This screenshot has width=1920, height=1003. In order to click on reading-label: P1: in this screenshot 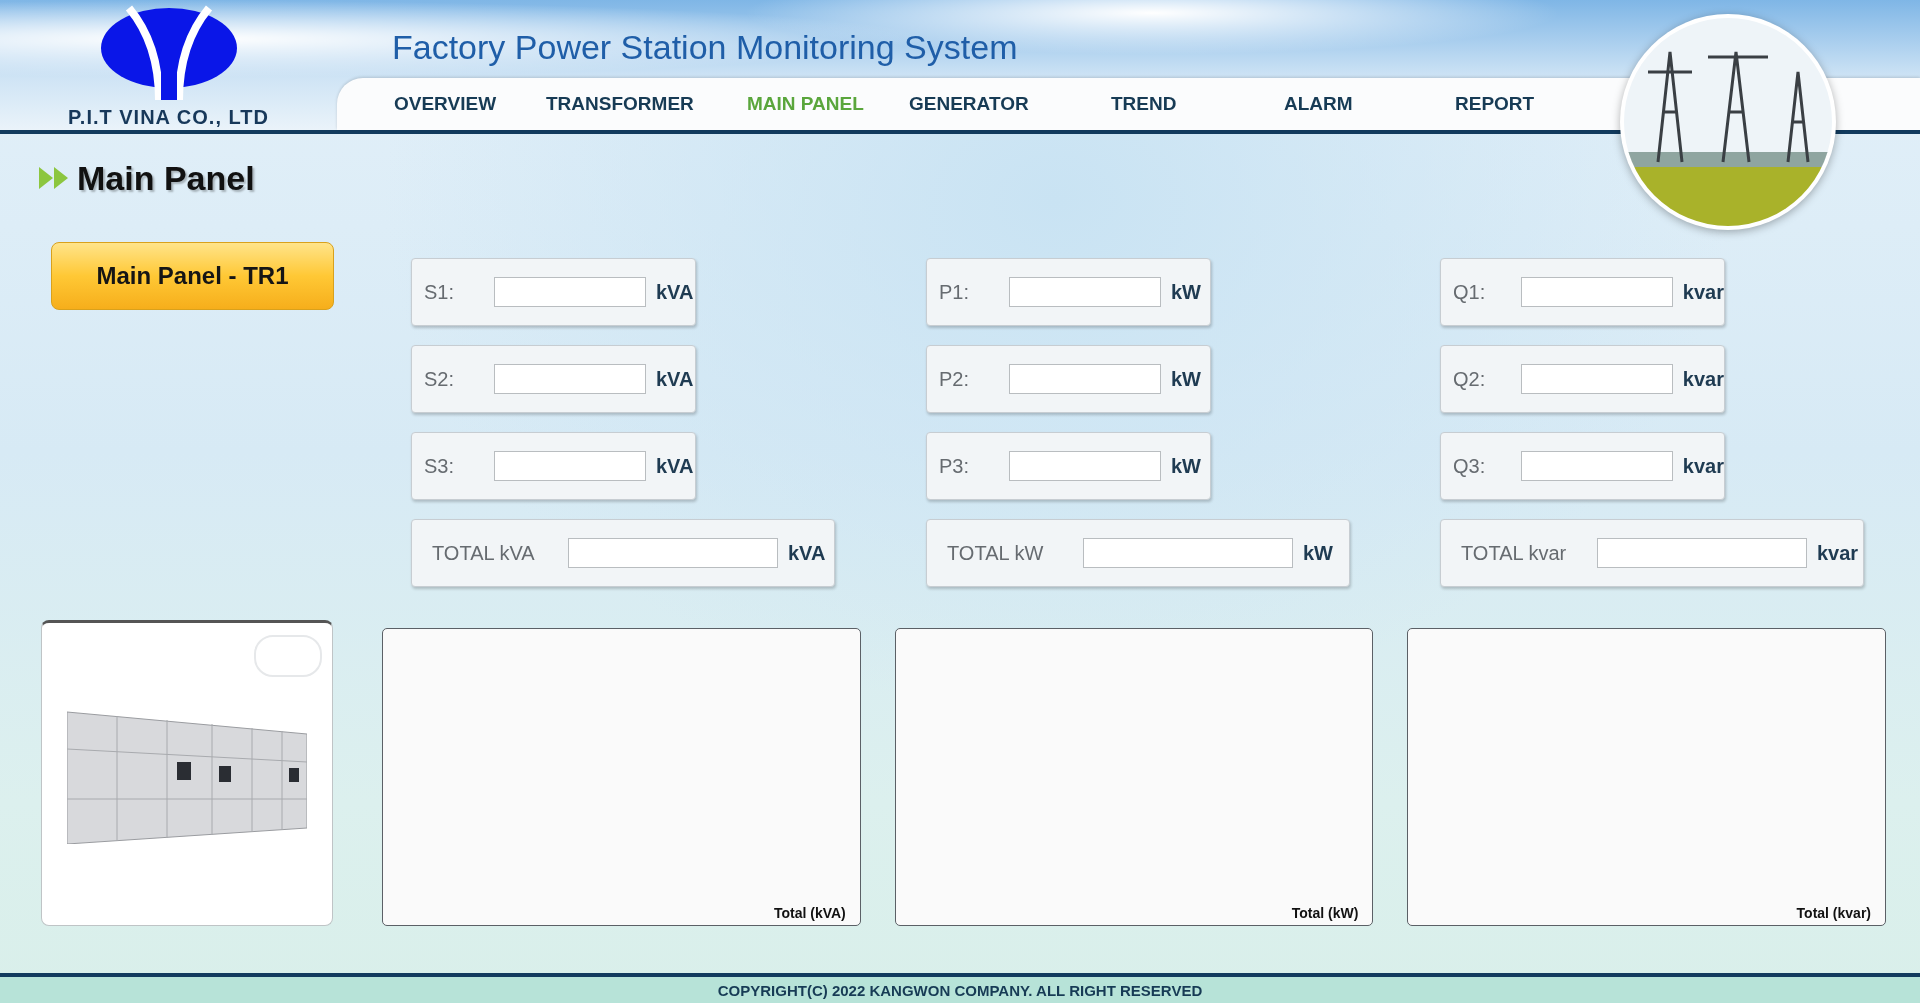, I will do `click(955, 292)`.